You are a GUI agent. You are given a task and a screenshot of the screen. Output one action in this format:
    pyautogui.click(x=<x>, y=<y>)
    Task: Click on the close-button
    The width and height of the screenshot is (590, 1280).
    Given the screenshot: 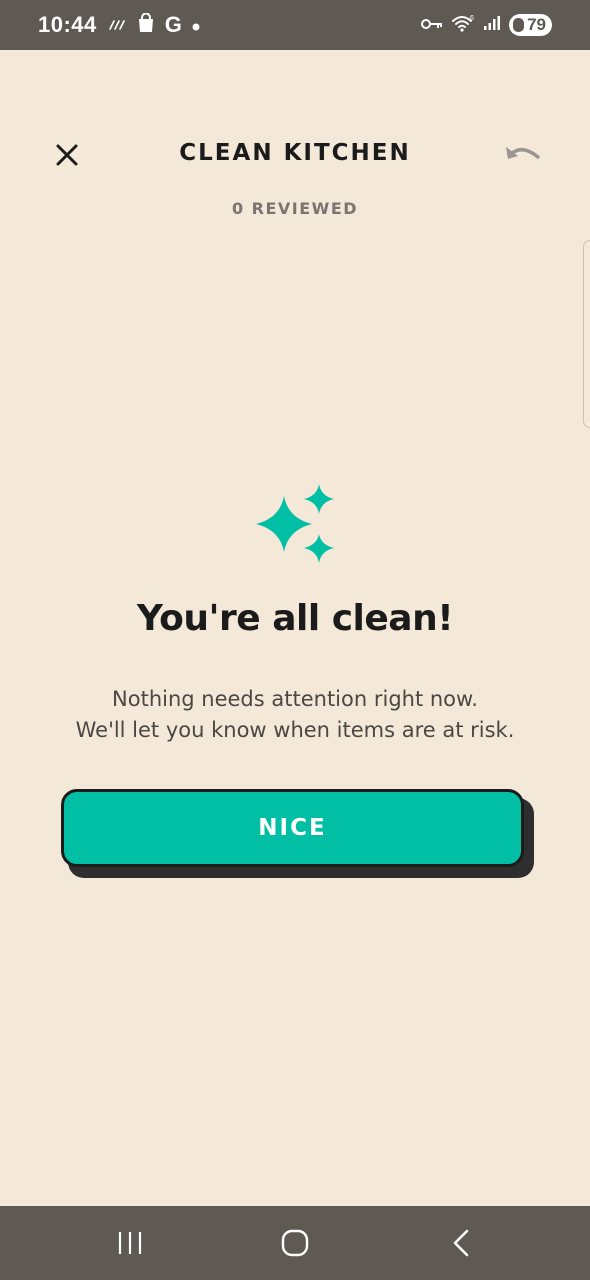 What is the action you would take?
    pyautogui.click(x=67, y=155)
    